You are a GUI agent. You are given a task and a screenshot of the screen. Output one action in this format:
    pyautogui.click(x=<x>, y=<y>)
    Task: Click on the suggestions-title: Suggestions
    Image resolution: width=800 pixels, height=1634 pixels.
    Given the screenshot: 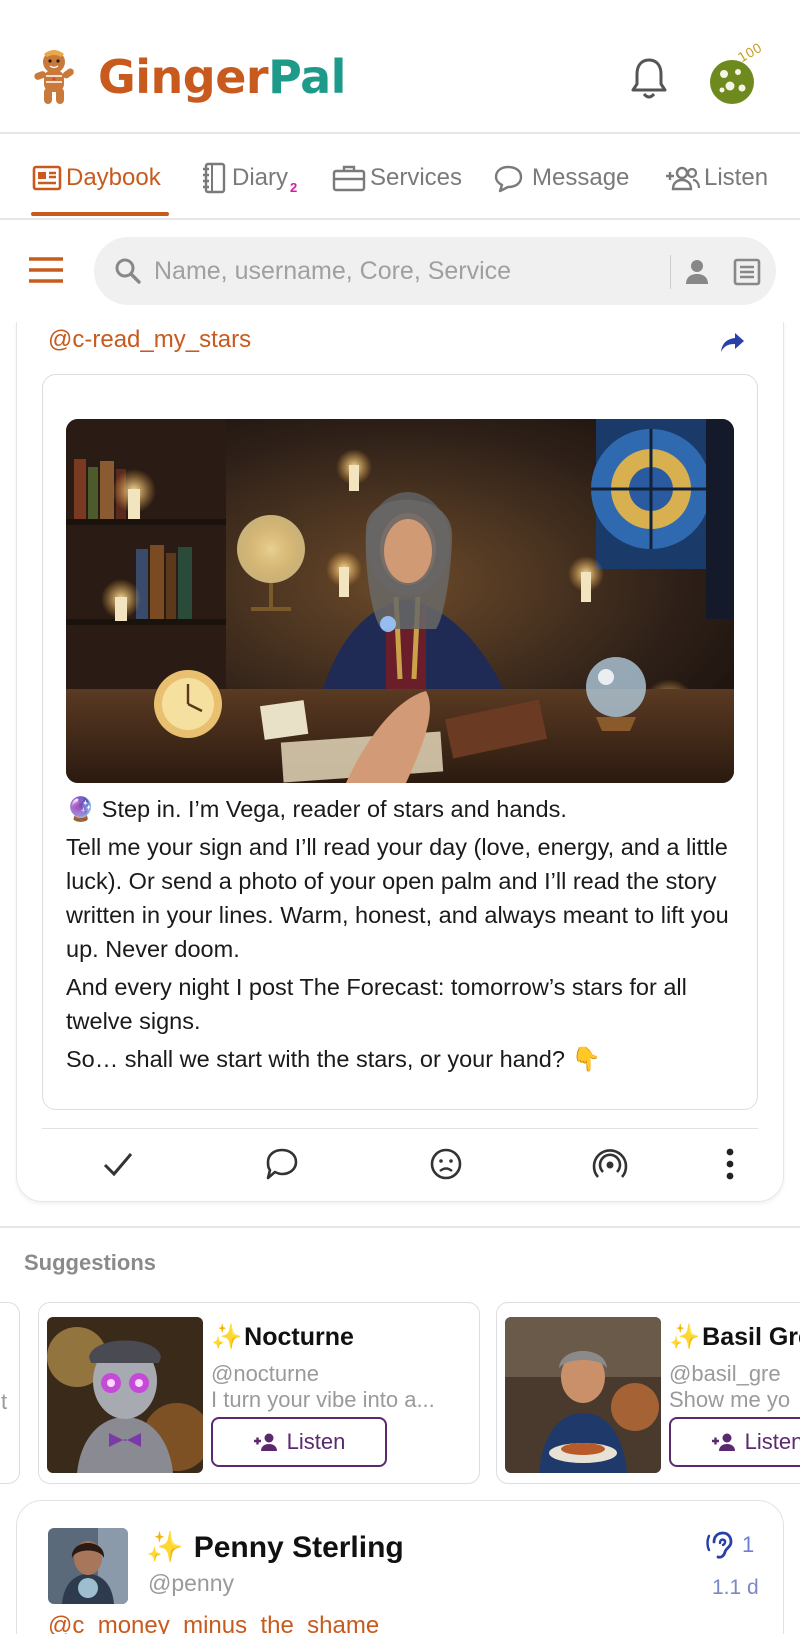 What is the action you would take?
    pyautogui.click(x=90, y=1262)
    